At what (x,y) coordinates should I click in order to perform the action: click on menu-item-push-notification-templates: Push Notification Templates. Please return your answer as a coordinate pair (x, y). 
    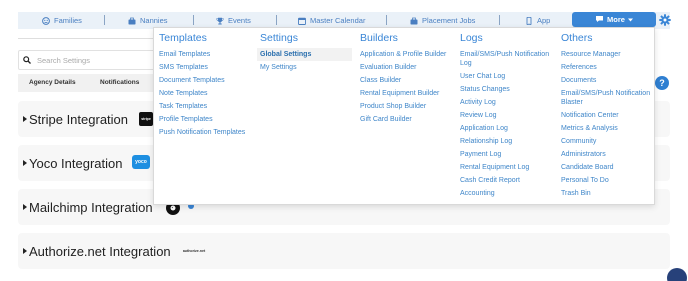
    Looking at the image, I should click on (206, 132).